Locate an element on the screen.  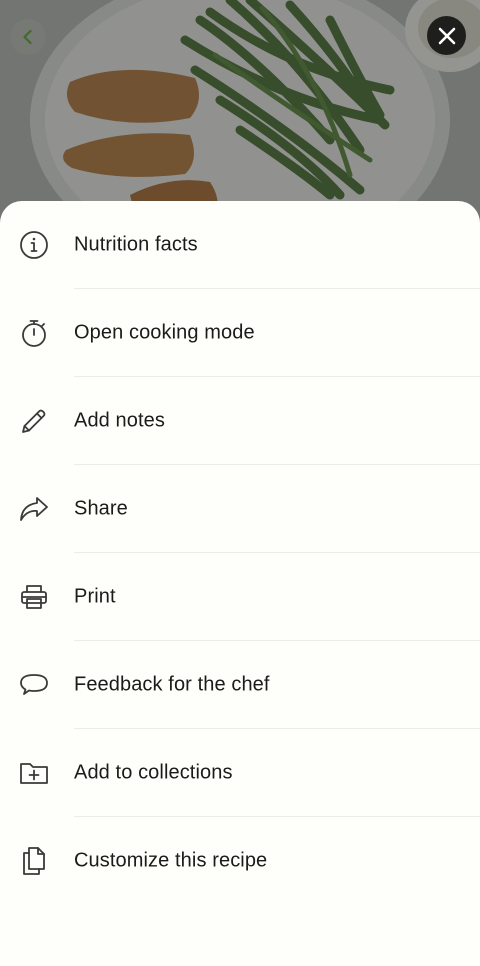
menu-item-label: Print is located at coordinates (95, 596).